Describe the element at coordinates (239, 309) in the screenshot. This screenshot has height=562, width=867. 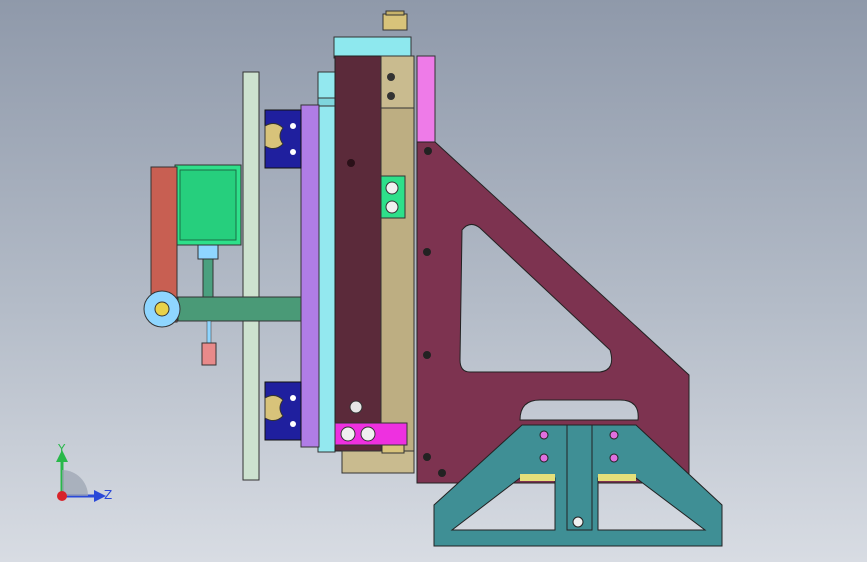
I see `green-connector-bar` at that location.